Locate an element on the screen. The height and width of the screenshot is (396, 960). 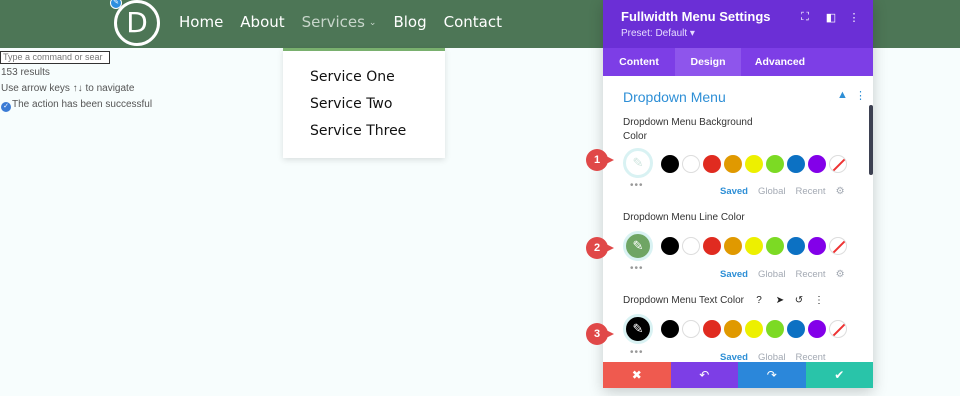
results-count: 153 results is located at coordinates (25, 72).